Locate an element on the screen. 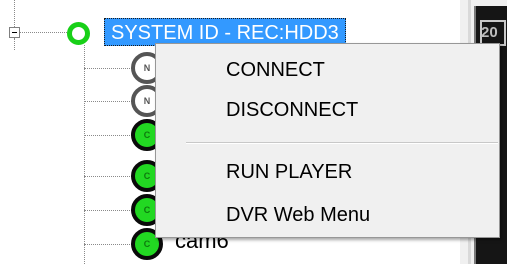  tree-root-label: SYSTEM ID - REC:HDD3 is located at coordinates (225, 32).